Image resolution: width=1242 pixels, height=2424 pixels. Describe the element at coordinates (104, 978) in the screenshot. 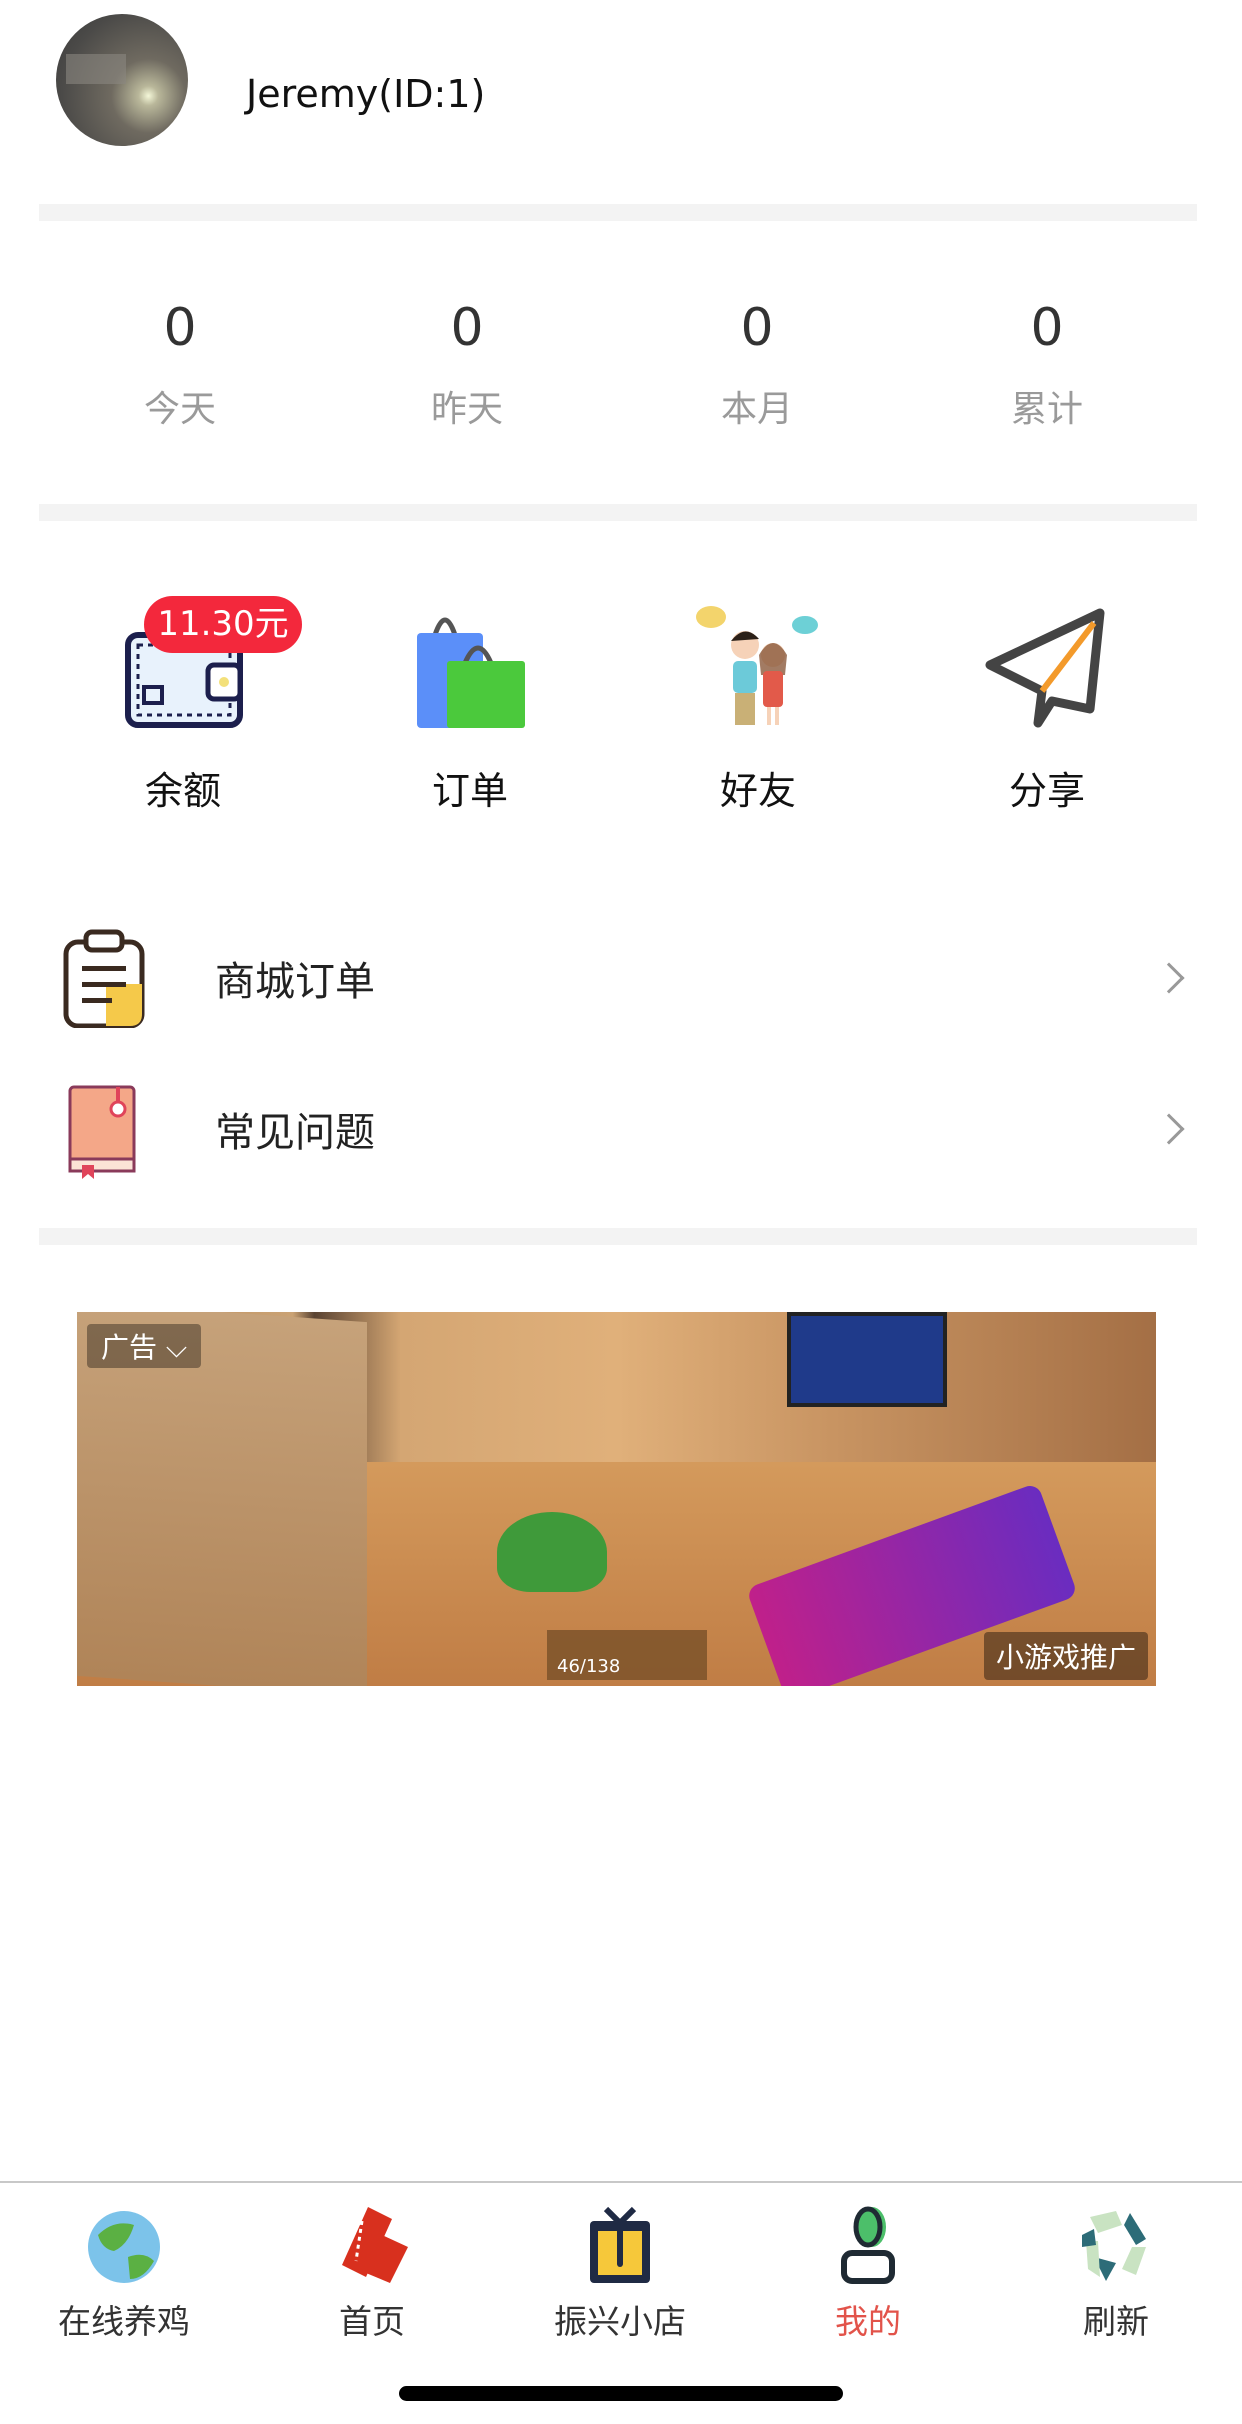

I see `clipboard-icon` at that location.